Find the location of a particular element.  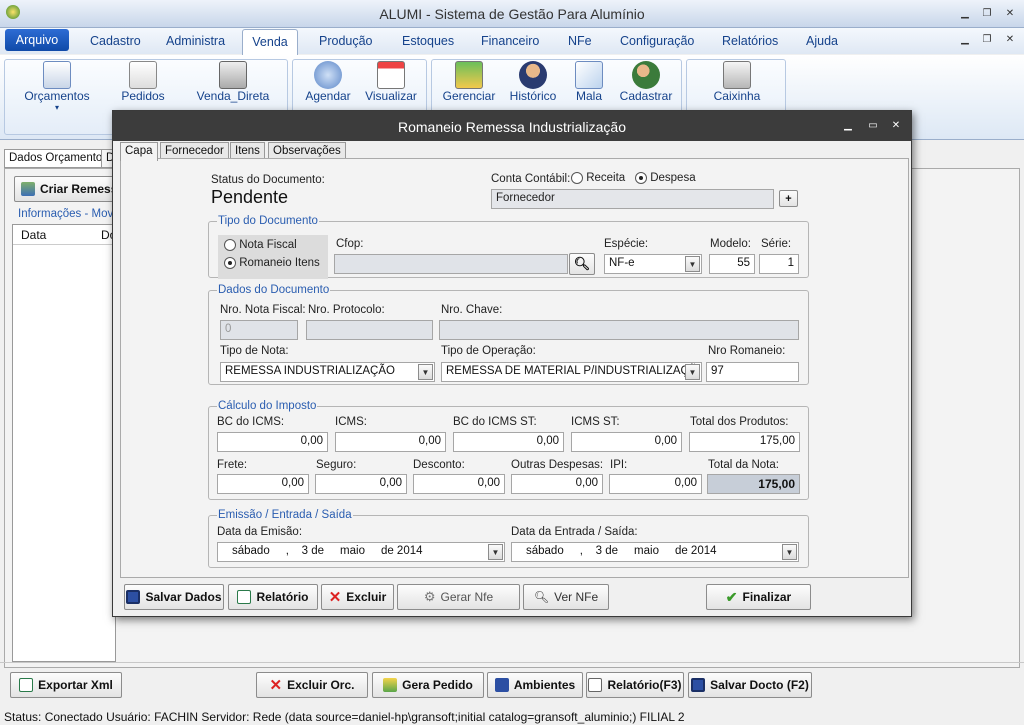

info-list: Data Do is located at coordinates (64, 443).